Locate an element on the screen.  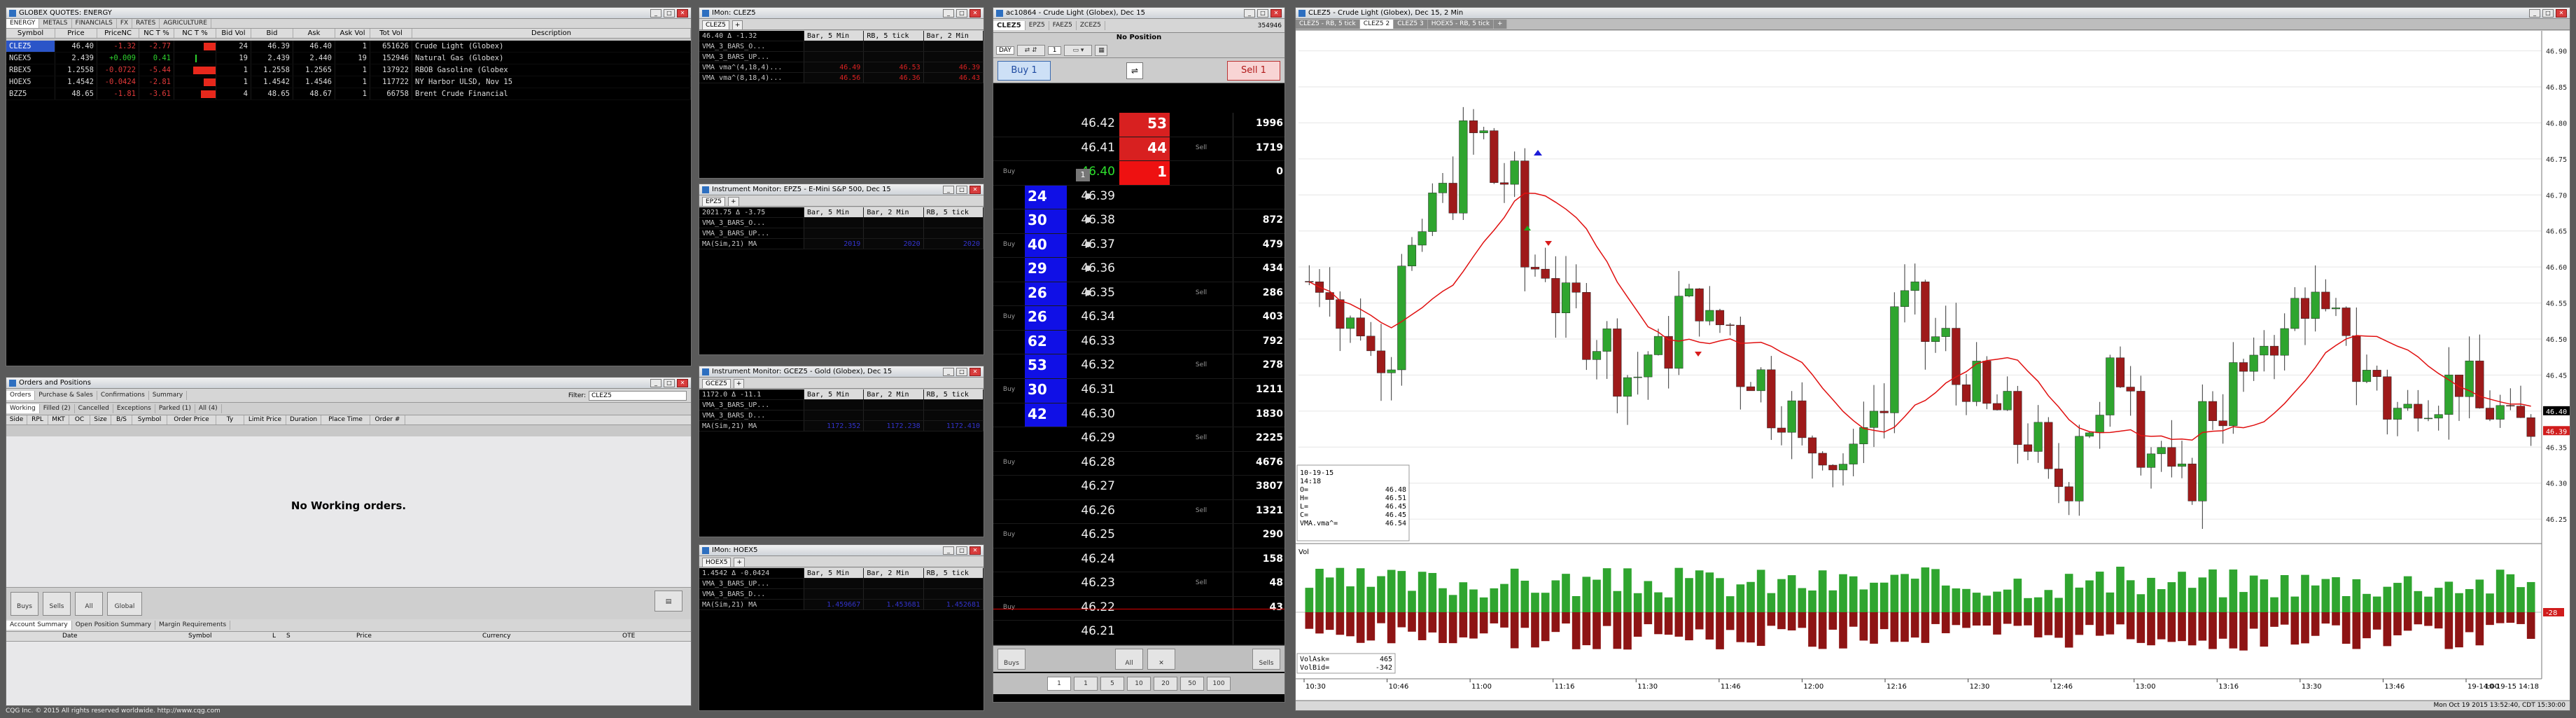
cancel-buys-button: Buys is located at coordinates (1011, 659).